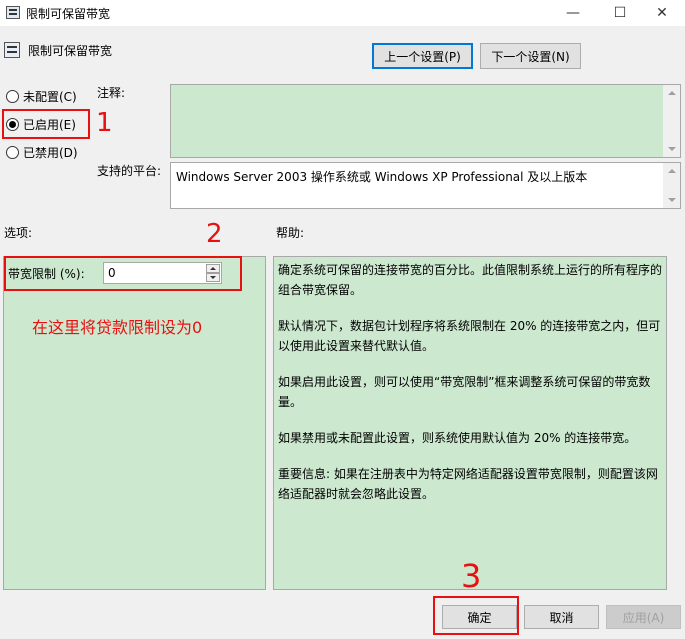 This screenshot has height=639, width=685. Describe the element at coordinates (104, 123) in the screenshot. I see `annotation-step1: 1` at that location.